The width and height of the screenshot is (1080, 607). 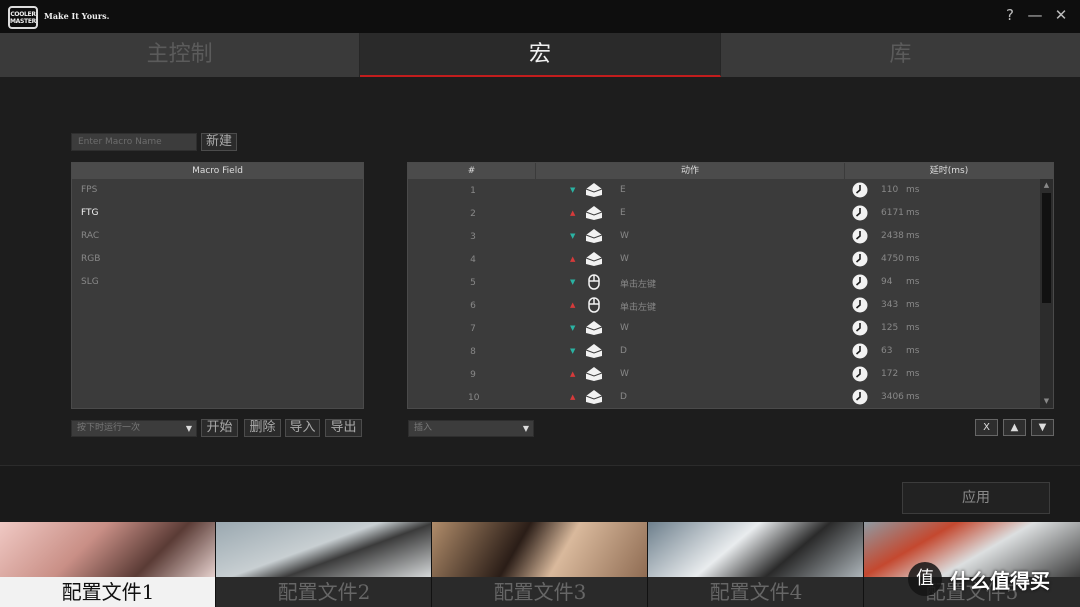 What do you see at coordinates (1035, 15) in the screenshot?
I see `minimize-button: —` at bounding box center [1035, 15].